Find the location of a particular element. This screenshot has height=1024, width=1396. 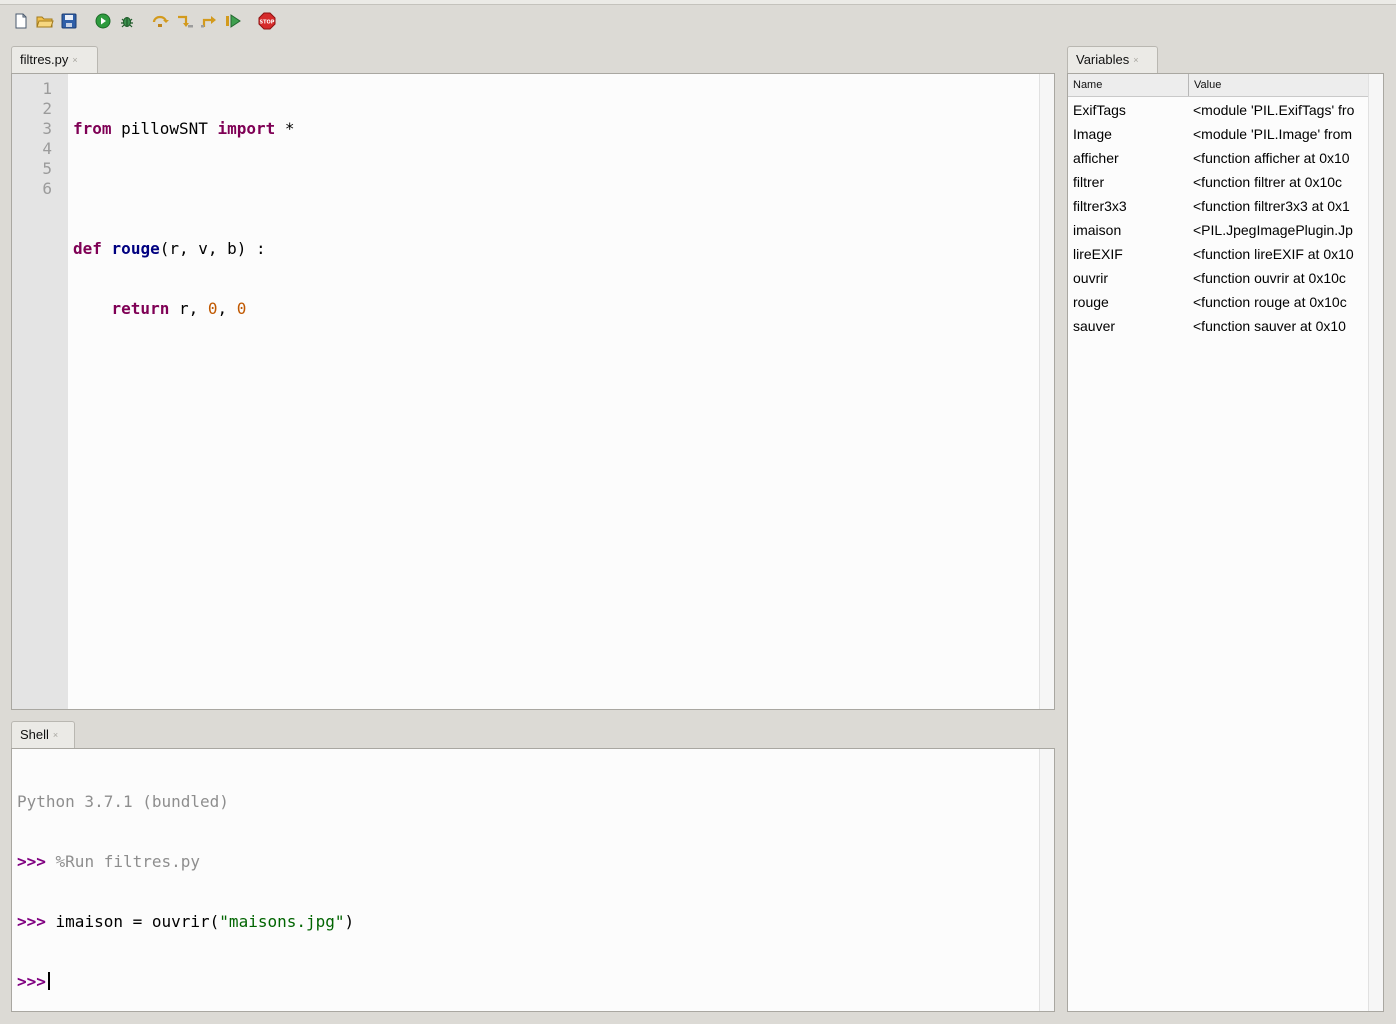

keyword-from: from is located at coordinates (92, 128).